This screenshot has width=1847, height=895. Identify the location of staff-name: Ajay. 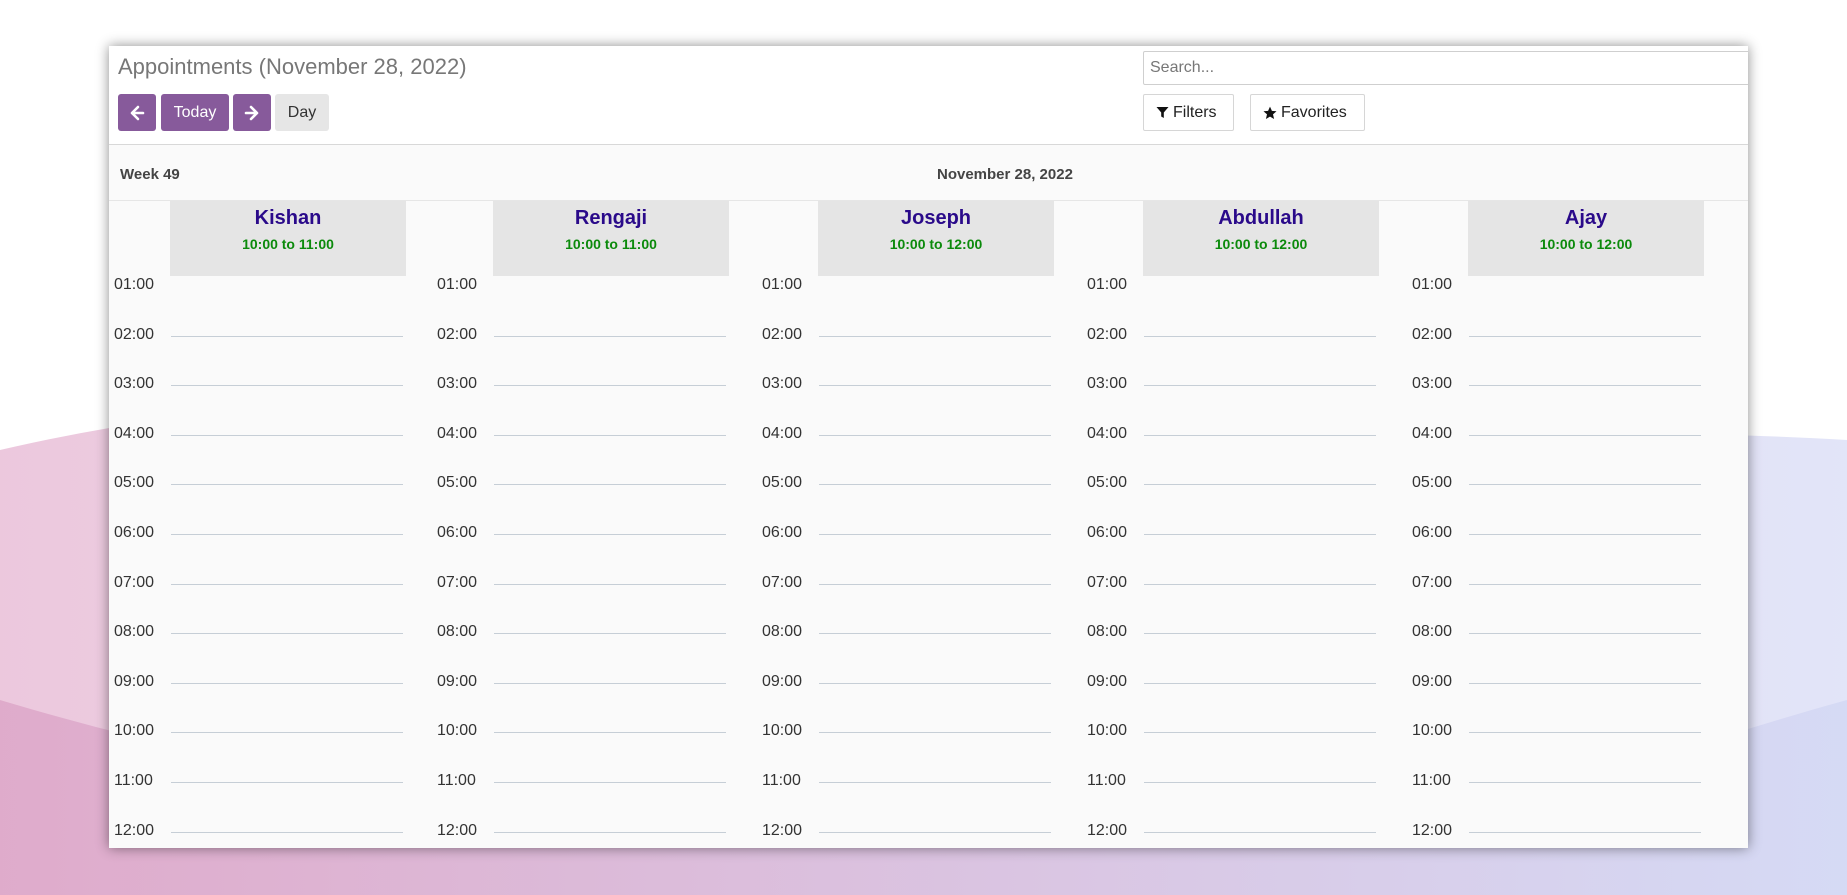
(1586, 218).